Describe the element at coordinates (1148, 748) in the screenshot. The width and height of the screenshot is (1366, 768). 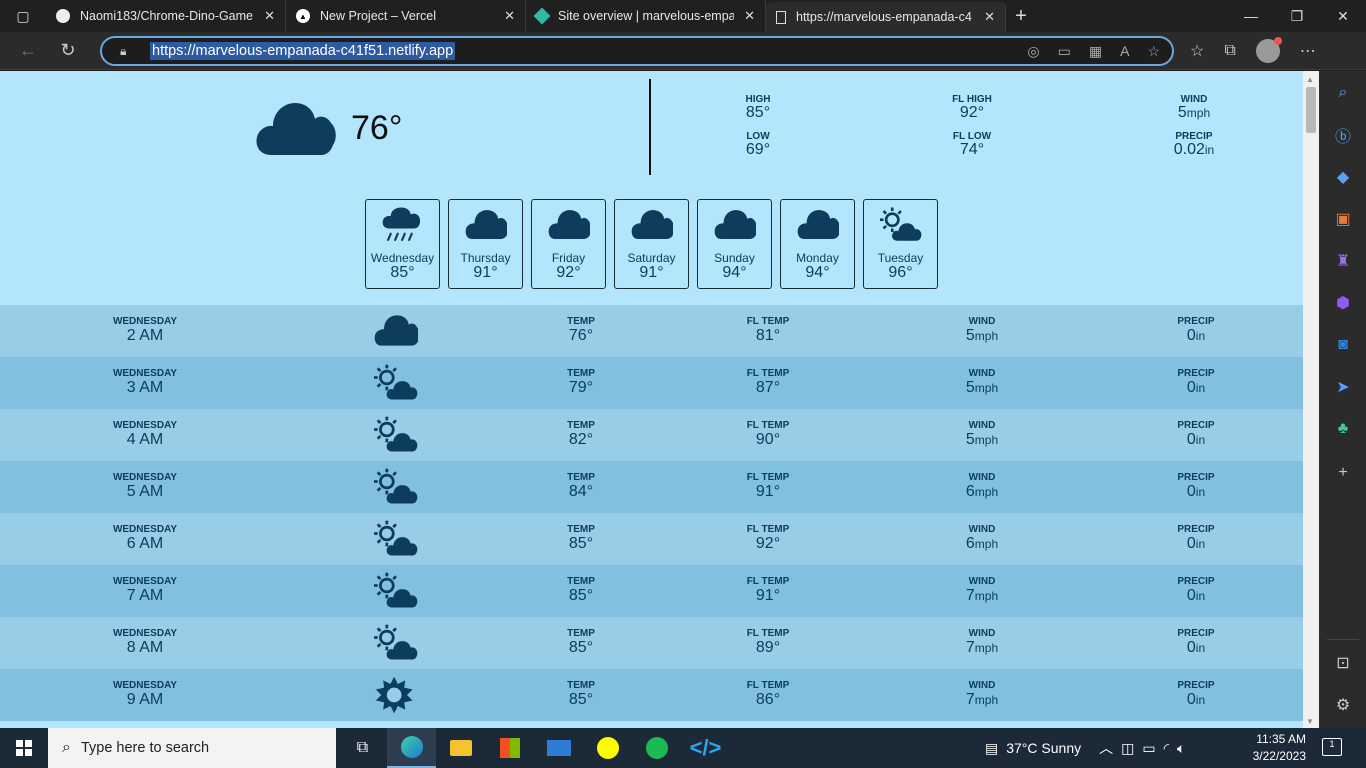
I see `battery-icon: ▭` at that location.